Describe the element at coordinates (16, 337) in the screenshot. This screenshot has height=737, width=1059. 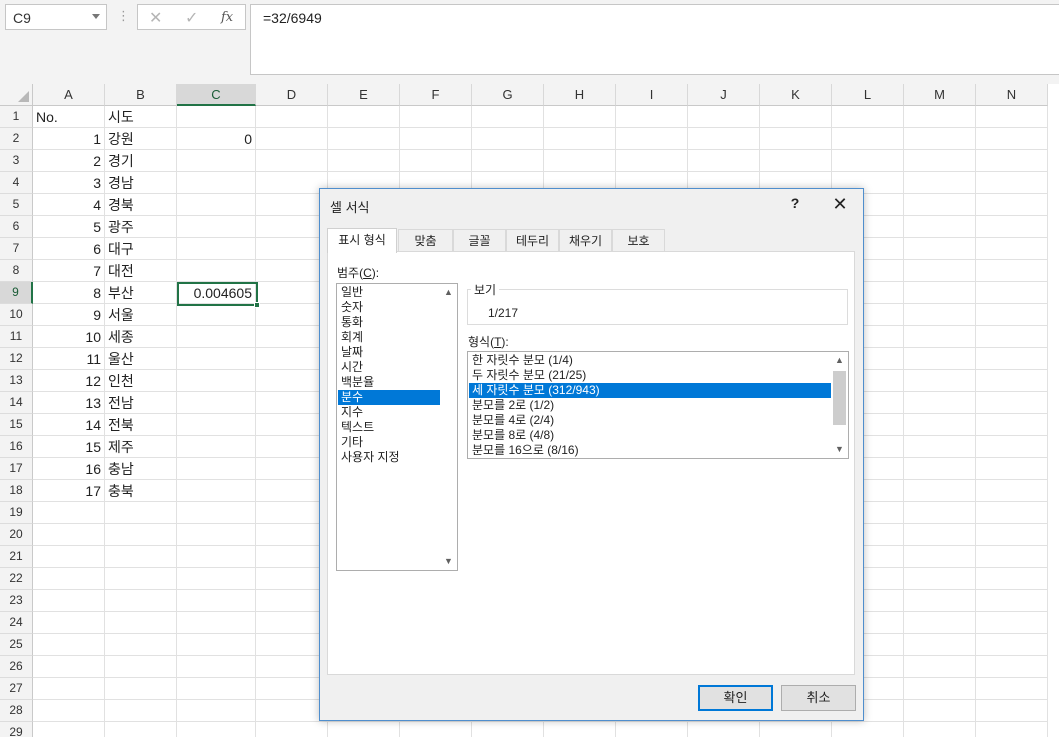
I see `row-header-11: 11` at that location.